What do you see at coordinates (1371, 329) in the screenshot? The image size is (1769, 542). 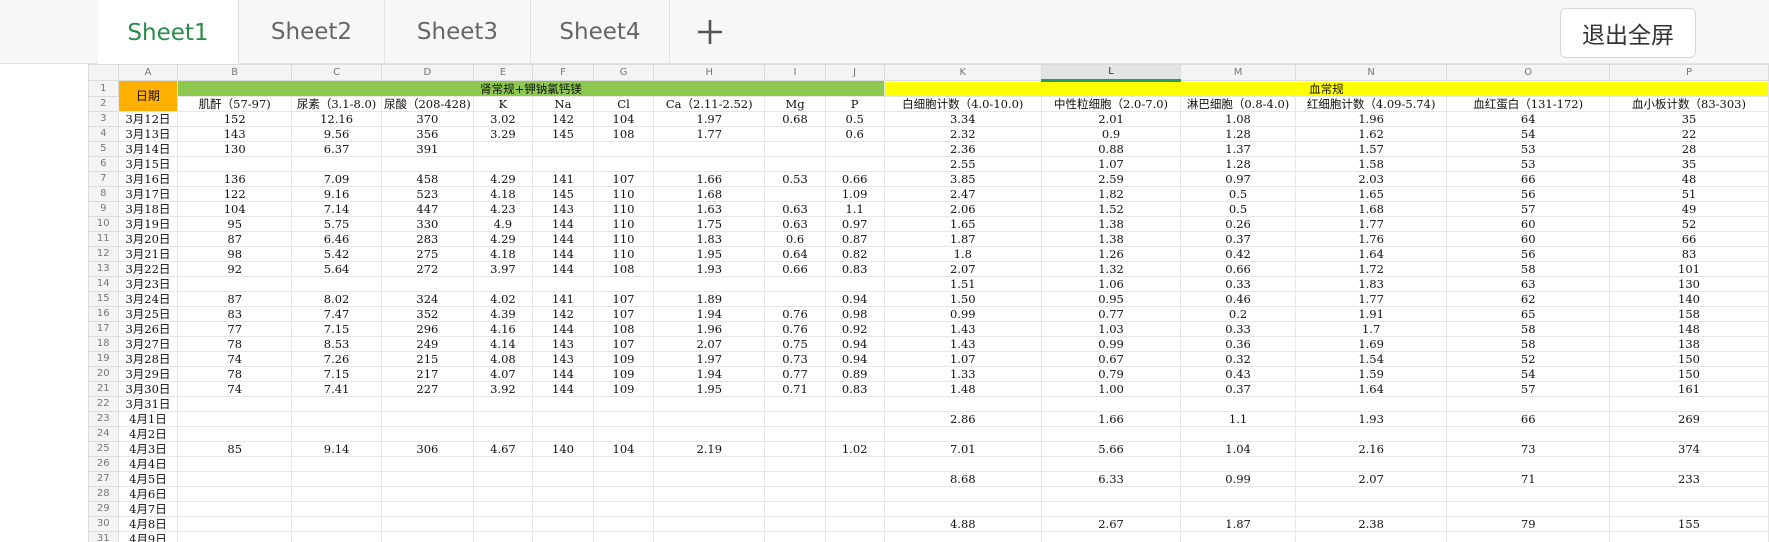 I see `value-cell: 1.7` at bounding box center [1371, 329].